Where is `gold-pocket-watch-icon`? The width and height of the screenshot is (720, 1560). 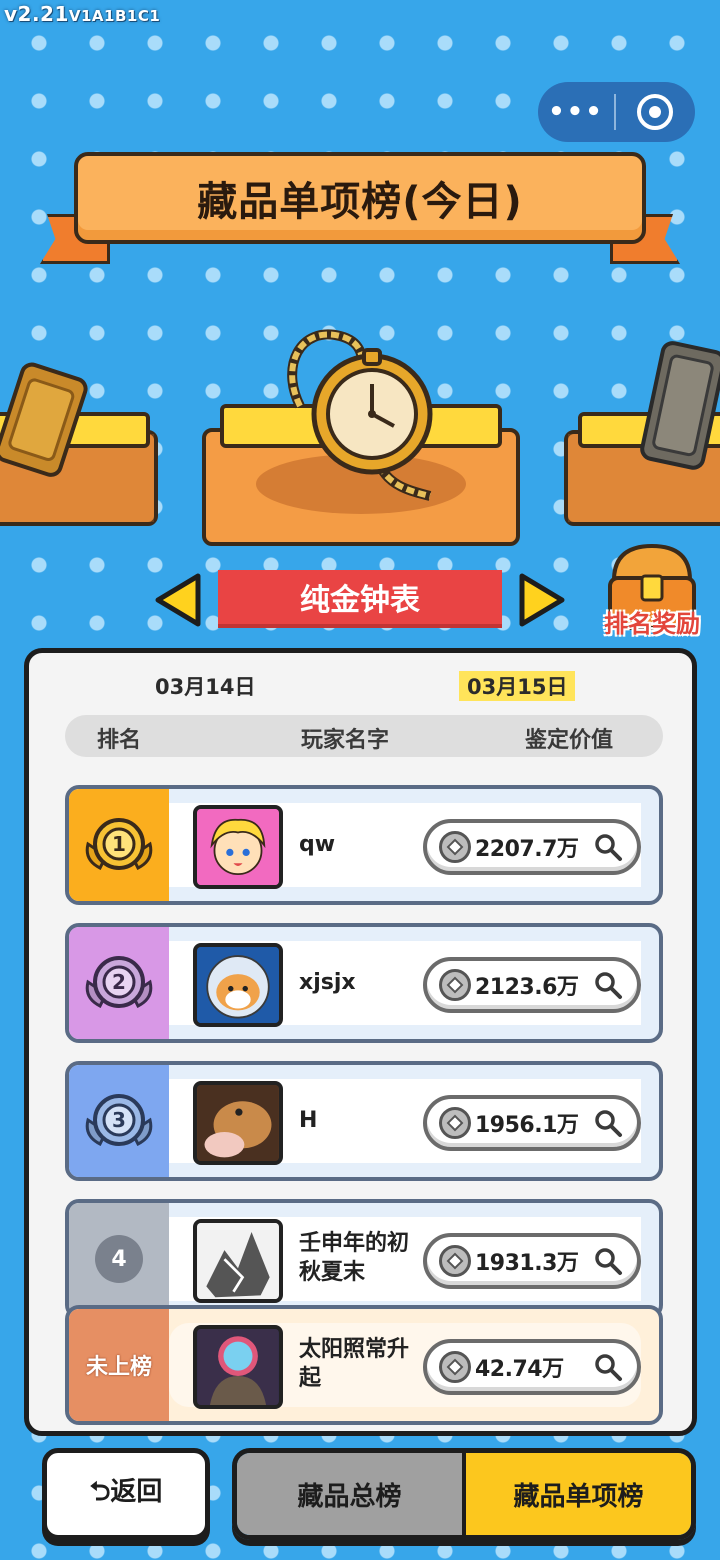 gold-pocket-watch-icon is located at coordinates (365, 411).